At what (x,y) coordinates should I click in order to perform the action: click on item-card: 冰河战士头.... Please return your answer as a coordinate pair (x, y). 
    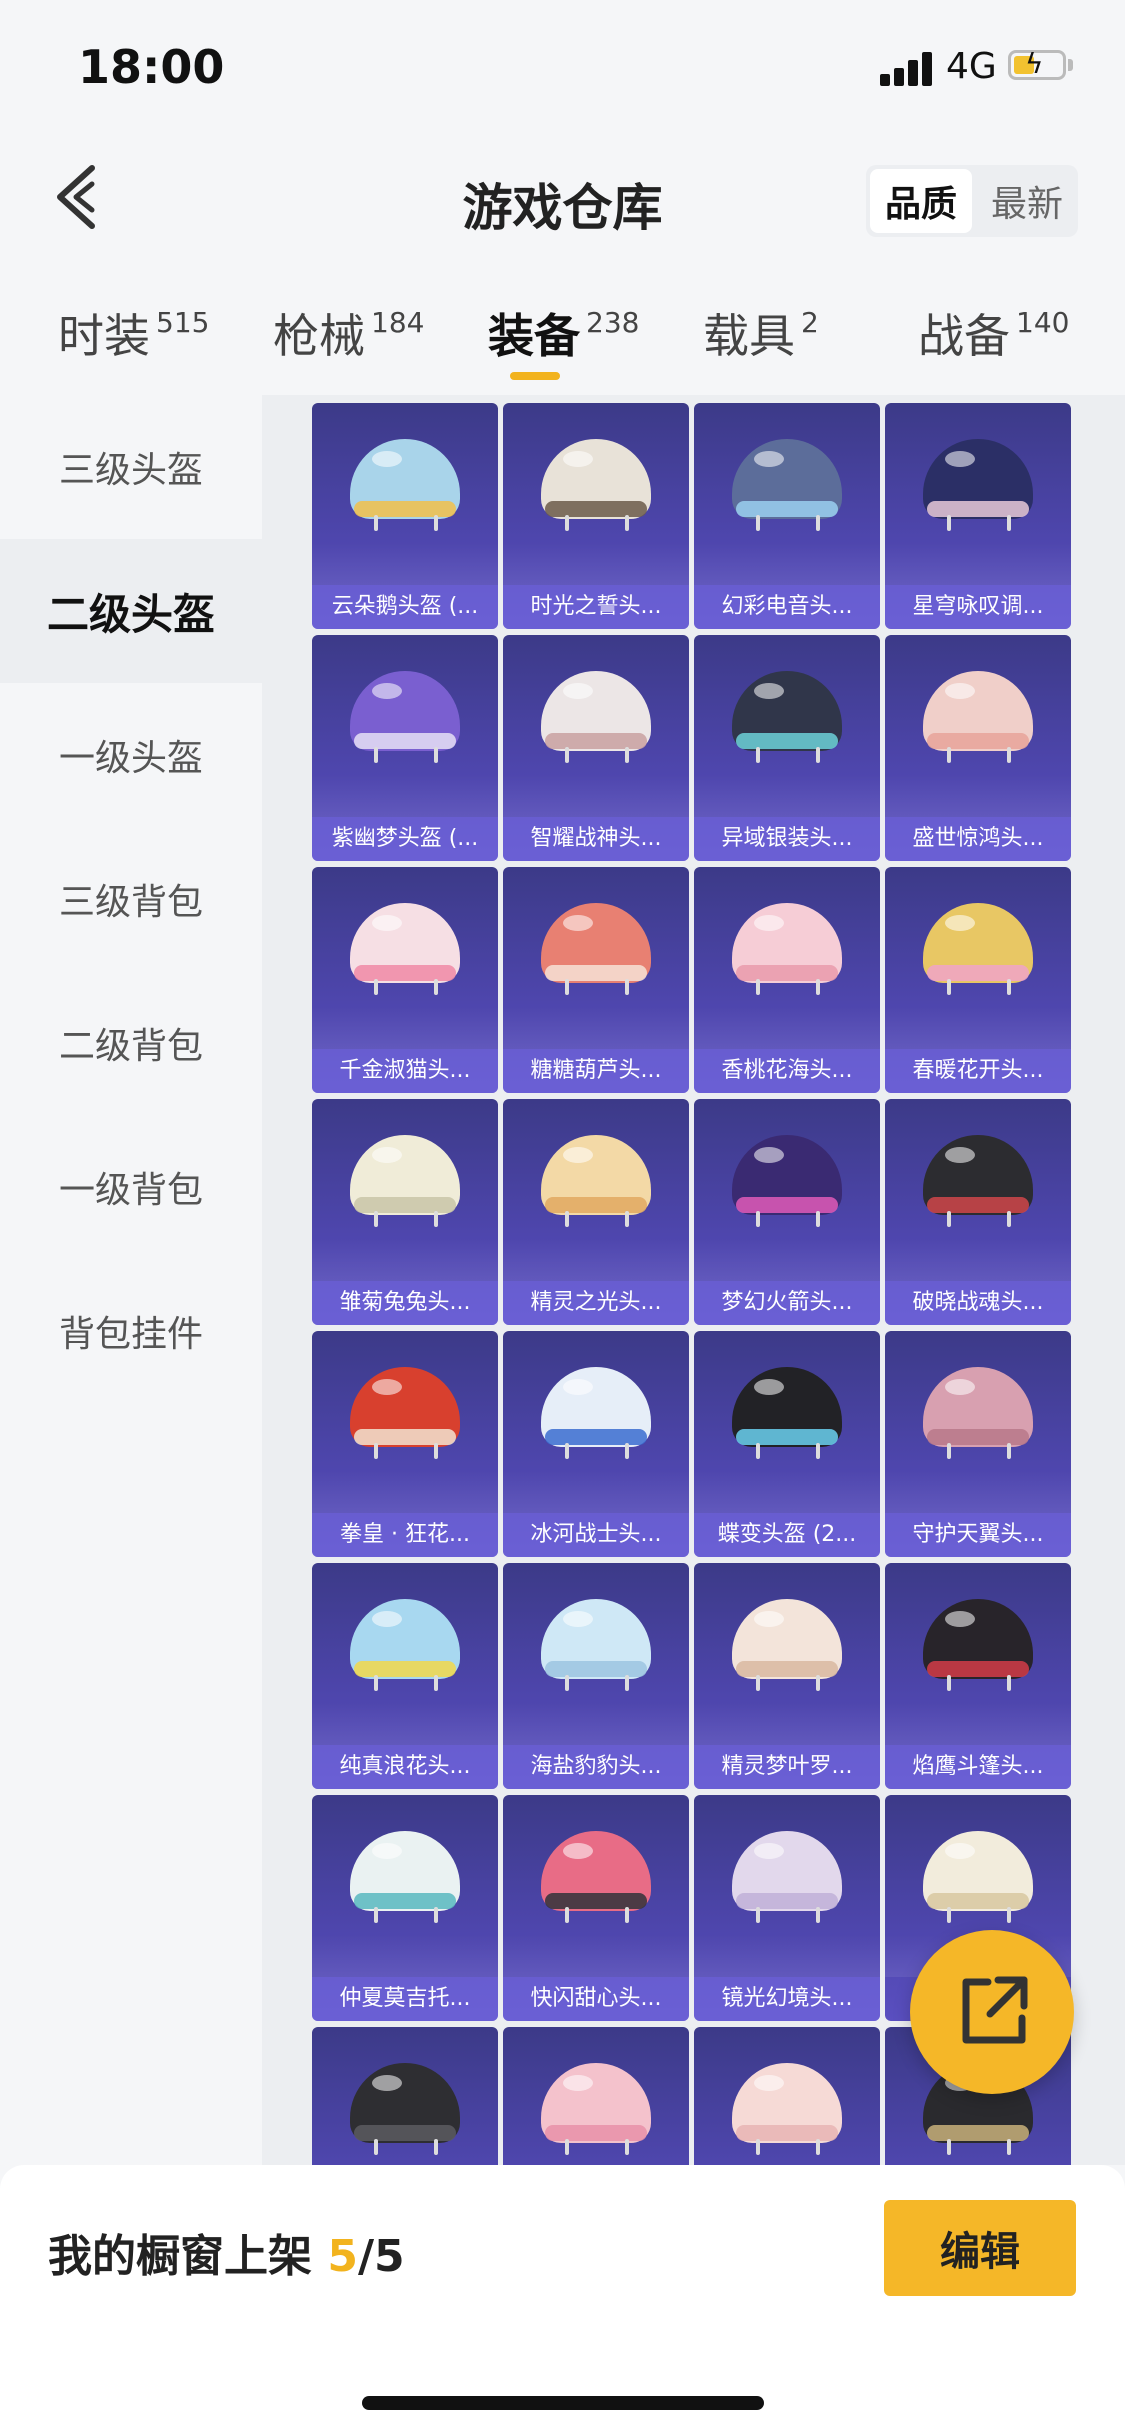
    Looking at the image, I should click on (596, 1444).